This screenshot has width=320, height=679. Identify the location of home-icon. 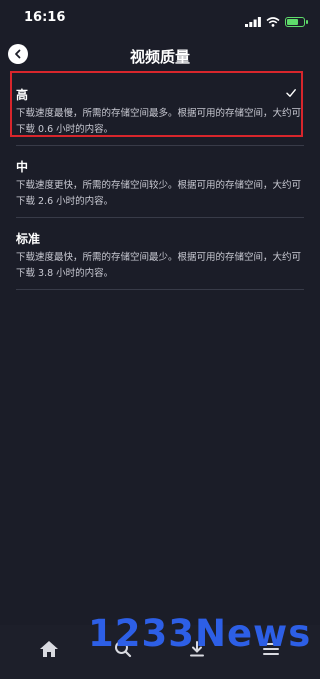
(49, 649).